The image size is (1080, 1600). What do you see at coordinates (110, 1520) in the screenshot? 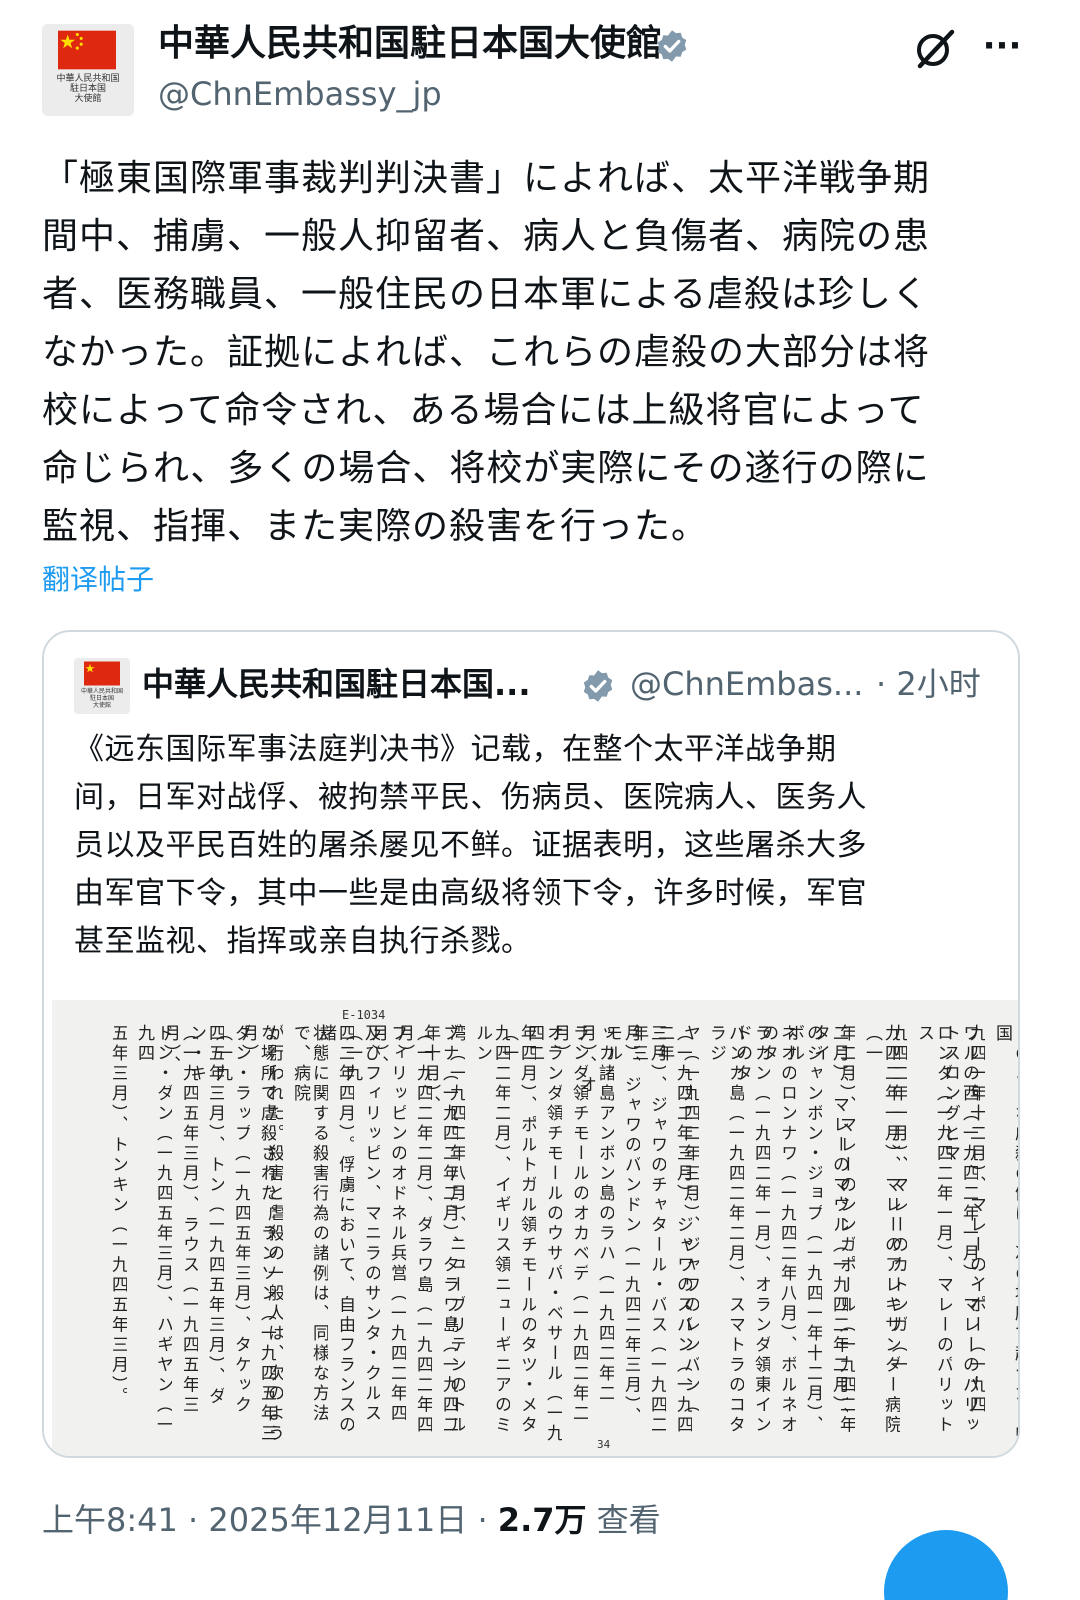
I see `post-time: 上午8:41` at bounding box center [110, 1520].